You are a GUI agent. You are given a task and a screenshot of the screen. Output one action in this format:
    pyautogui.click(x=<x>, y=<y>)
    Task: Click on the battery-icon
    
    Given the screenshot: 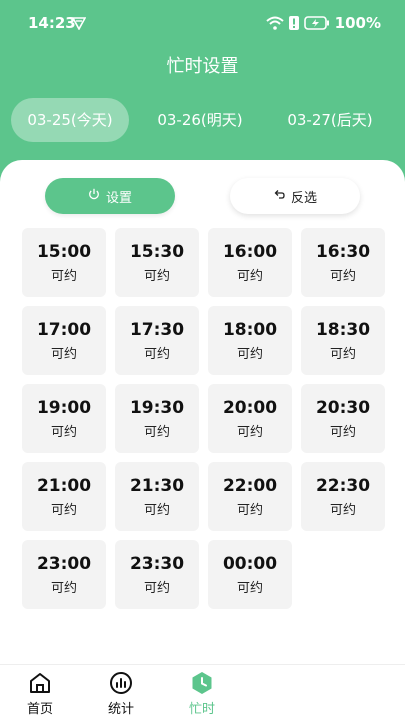 What is the action you would take?
    pyautogui.click(x=316, y=23)
    